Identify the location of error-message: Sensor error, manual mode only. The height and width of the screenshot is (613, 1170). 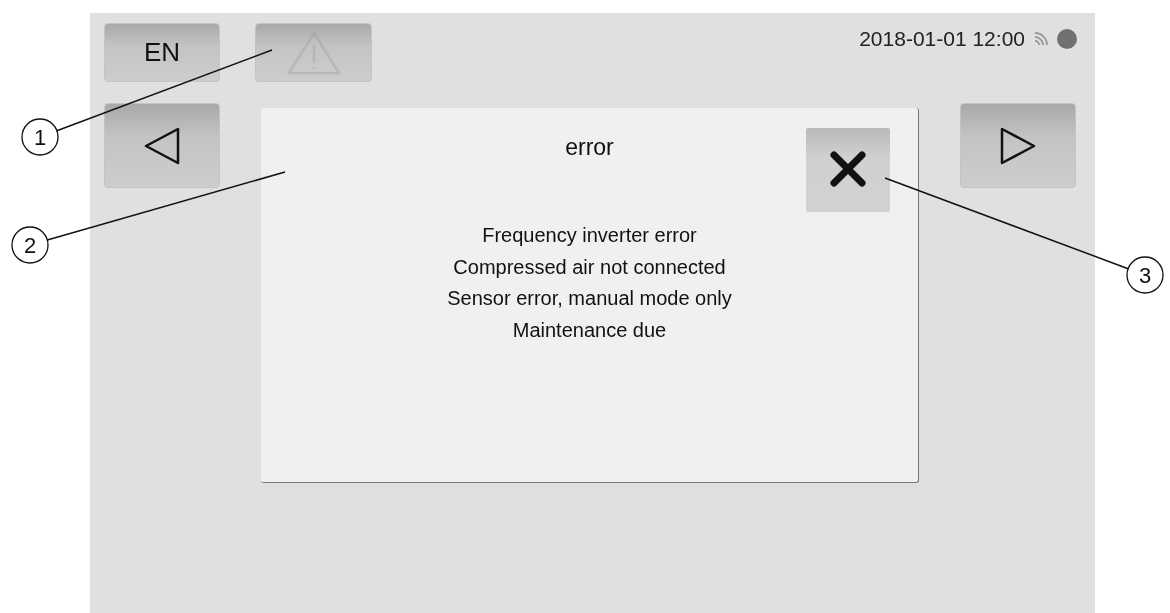
(589, 298).